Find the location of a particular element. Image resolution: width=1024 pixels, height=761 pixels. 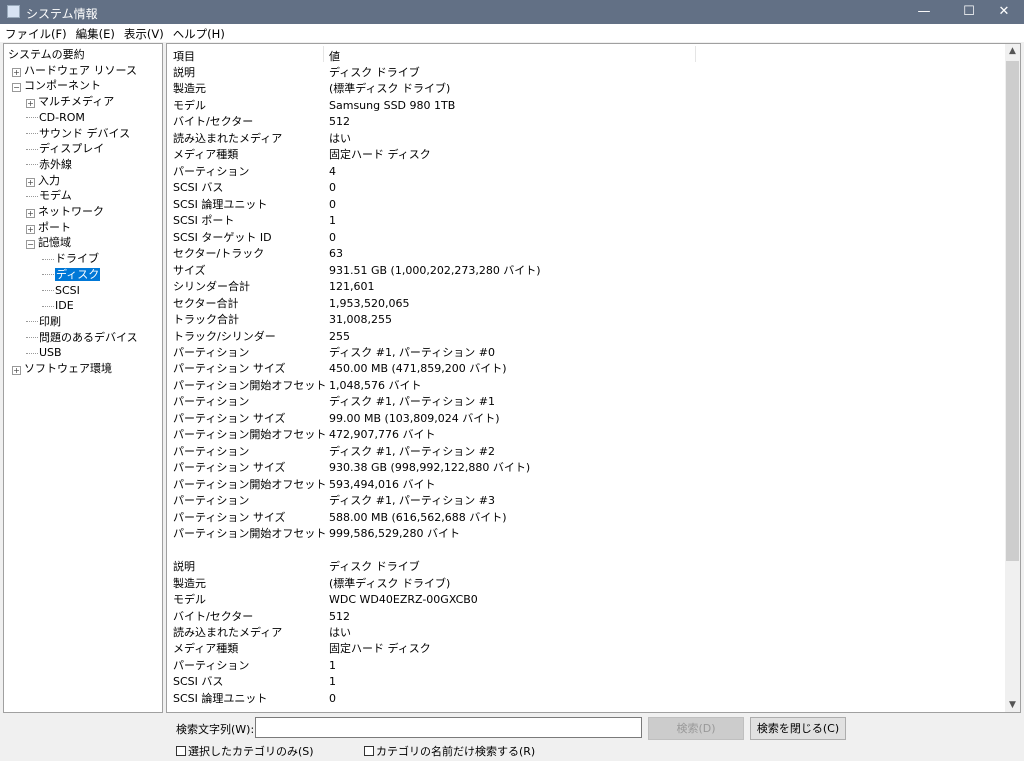

table-row: パーティション開始オフセット 1,048,576 バイト is located at coordinates (587, 386).